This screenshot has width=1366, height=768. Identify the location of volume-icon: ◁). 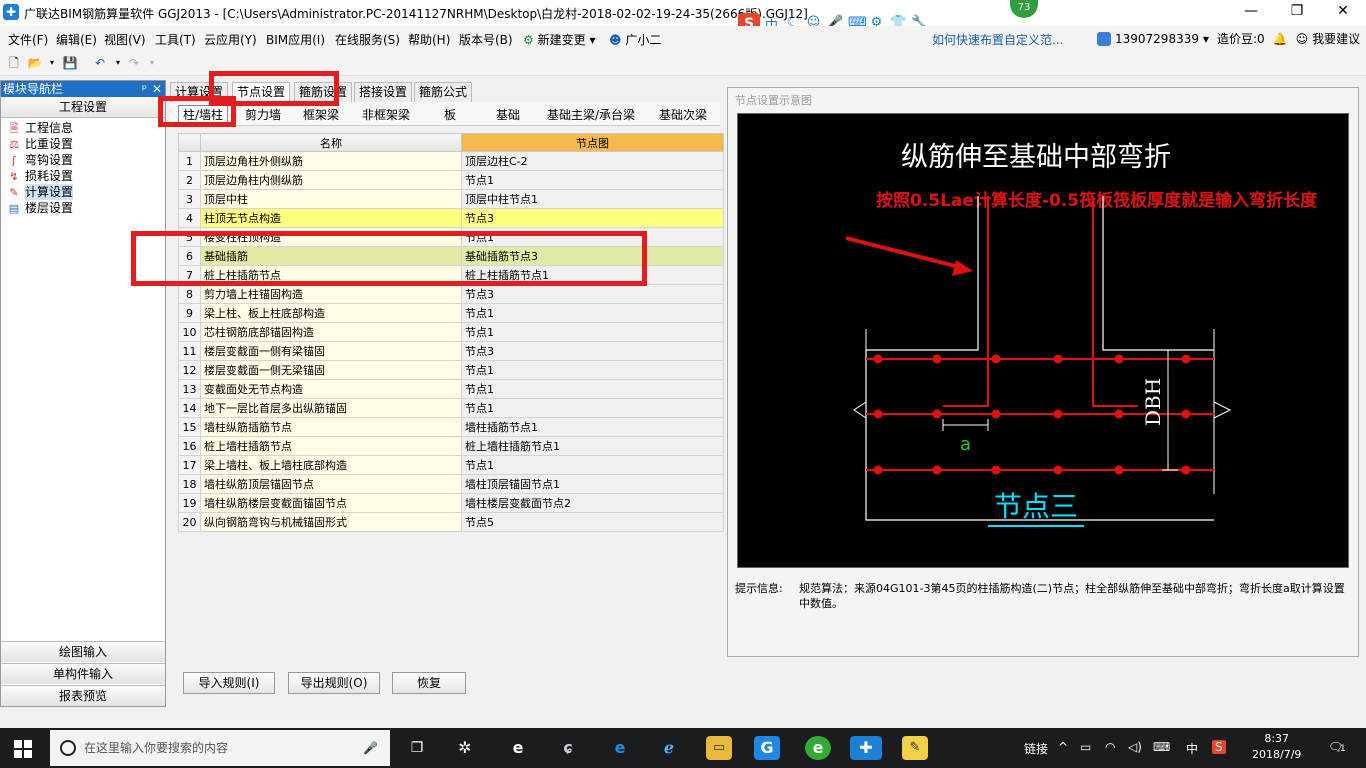
(1135, 747).